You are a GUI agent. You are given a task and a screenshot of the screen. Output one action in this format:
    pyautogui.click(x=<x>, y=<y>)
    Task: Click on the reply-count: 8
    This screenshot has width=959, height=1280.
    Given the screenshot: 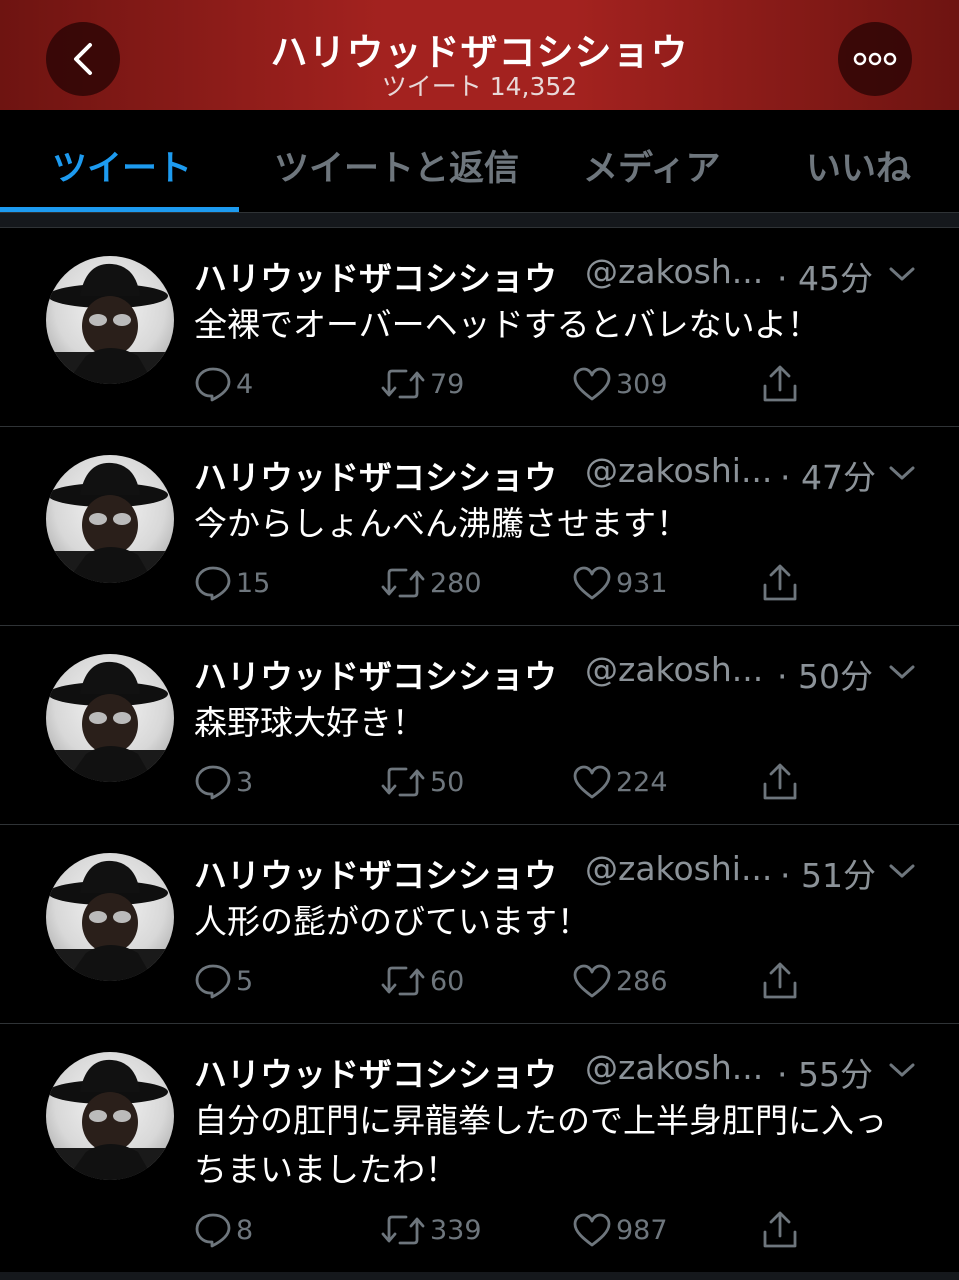 What is the action you would take?
    pyautogui.click(x=245, y=1230)
    